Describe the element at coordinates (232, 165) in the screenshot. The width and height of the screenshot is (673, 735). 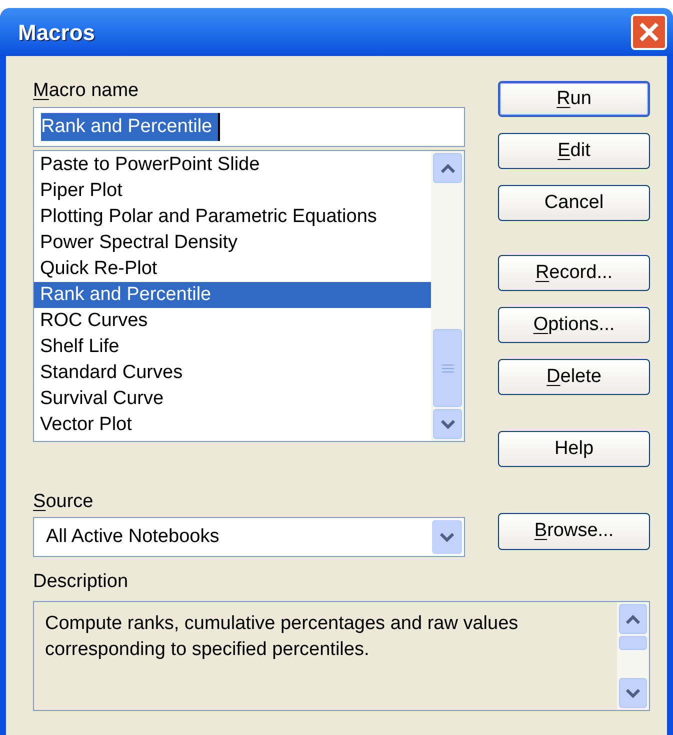
I see `macro-list-item: Paste to PowerPoint Slide` at that location.